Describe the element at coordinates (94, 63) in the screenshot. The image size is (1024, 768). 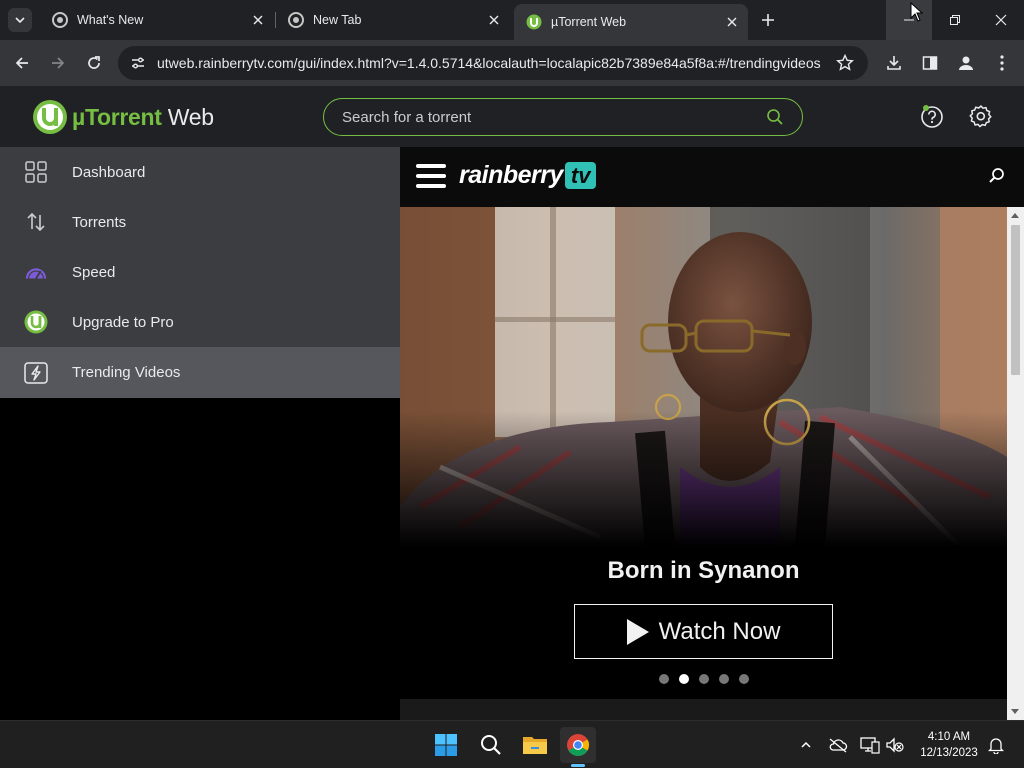
I see `reload-button` at that location.